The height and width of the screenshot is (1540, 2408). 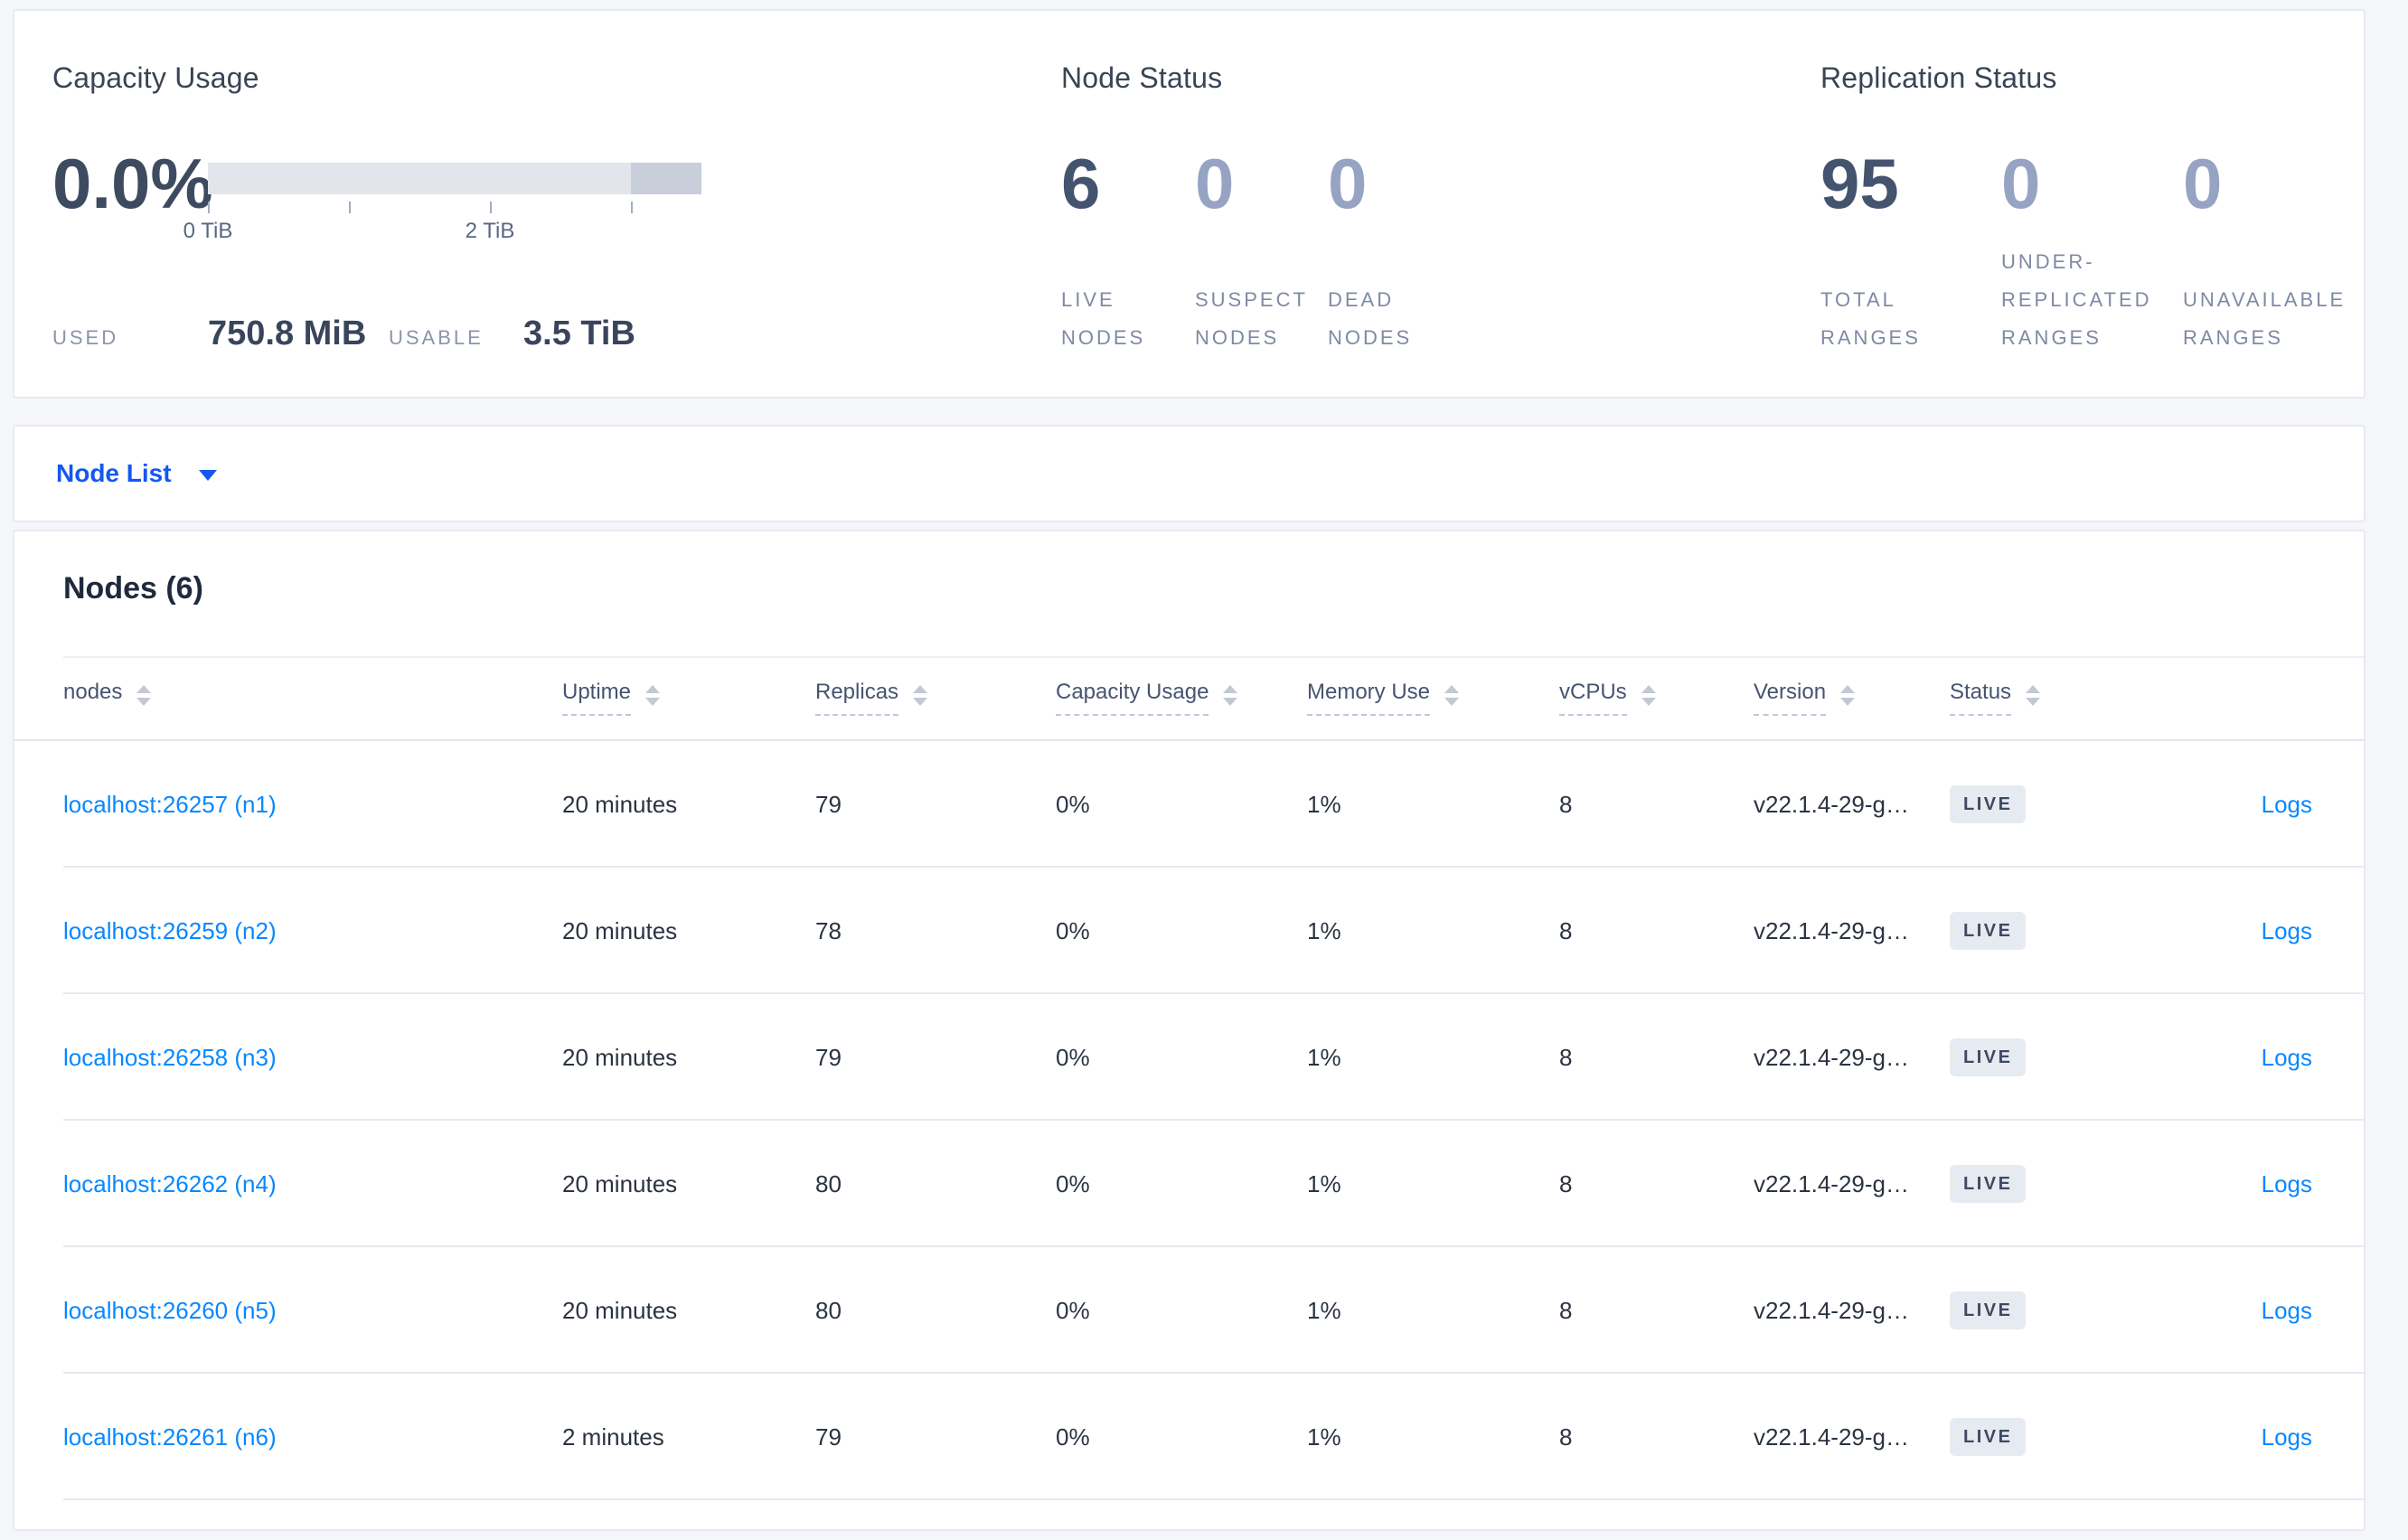 What do you see at coordinates (170, 930) in the screenshot?
I see `node-link: localhost:26259 (n2)` at bounding box center [170, 930].